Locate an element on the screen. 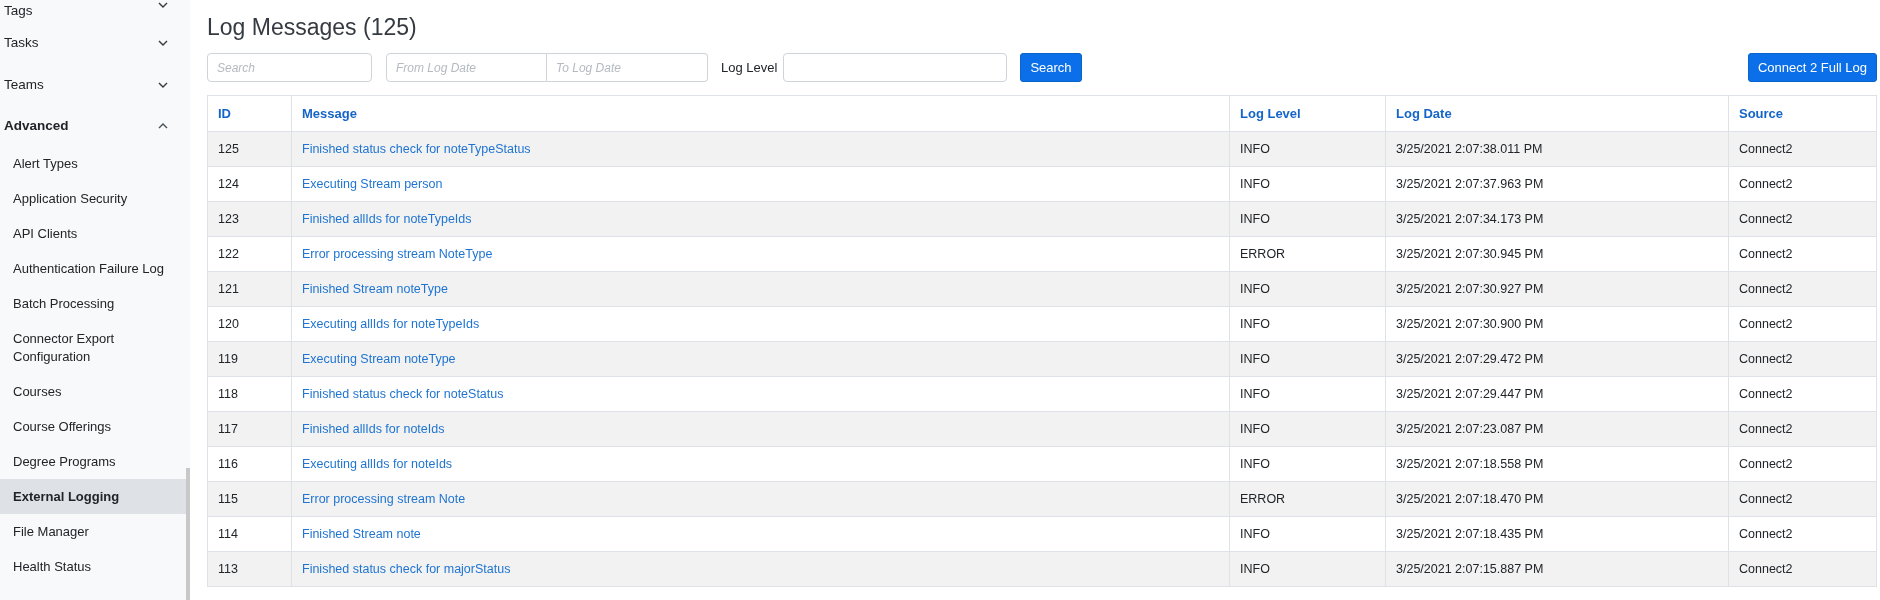 Image resolution: width=1880 pixels, height=600 pixels. table-cell: 118 is located at coordinates (249, 394).